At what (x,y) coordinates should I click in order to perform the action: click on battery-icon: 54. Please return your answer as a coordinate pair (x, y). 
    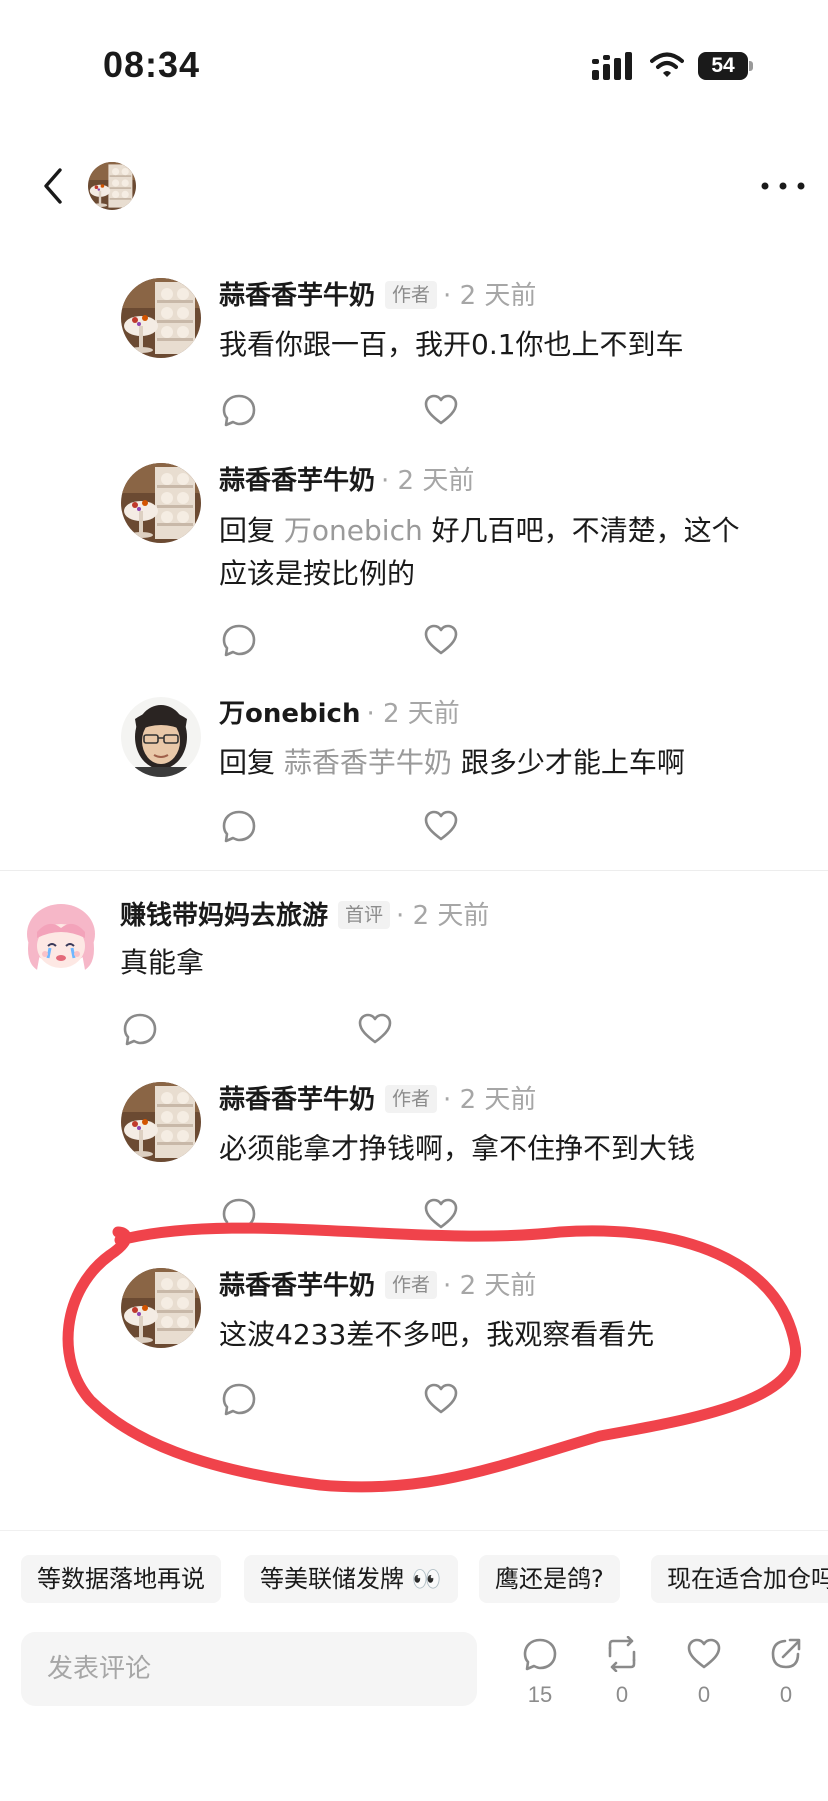
    Looking at the image, I should click on (726, 66).